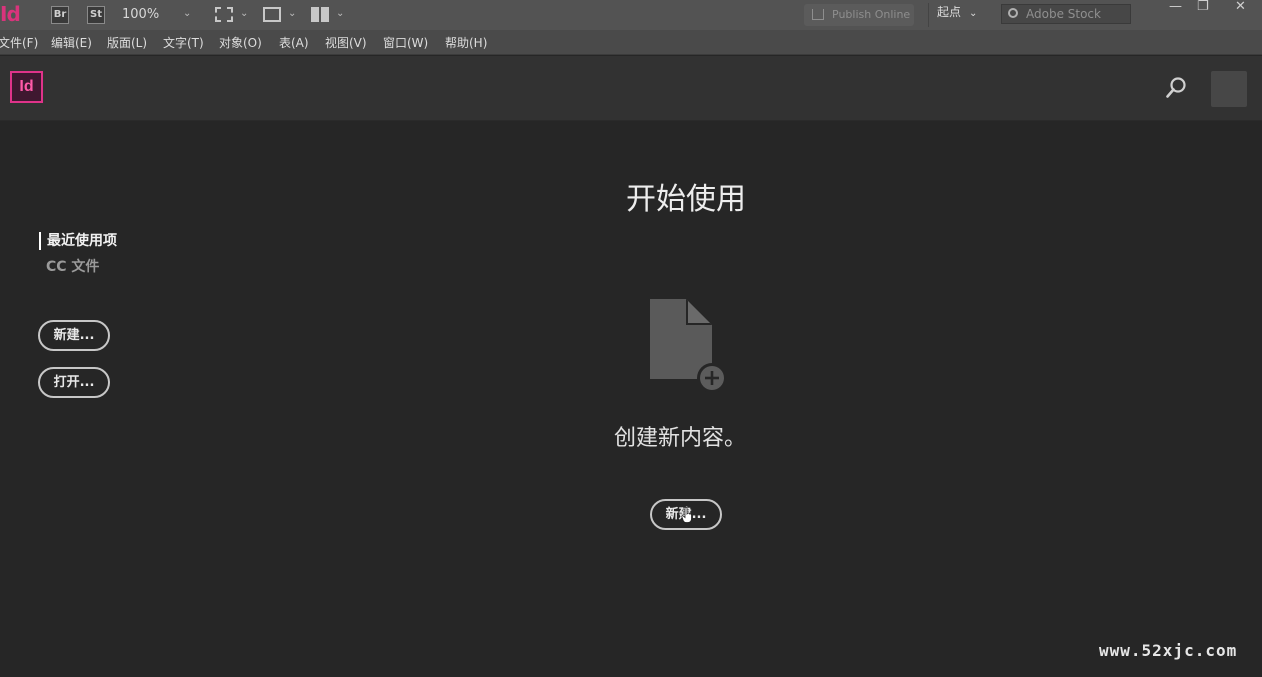 This screenshot has width=1262, height=677. What do you see at coordinates (78, 241) in the screenshot?
I see `nav-recent: 最近使用项` at bounding box center [78, 241].